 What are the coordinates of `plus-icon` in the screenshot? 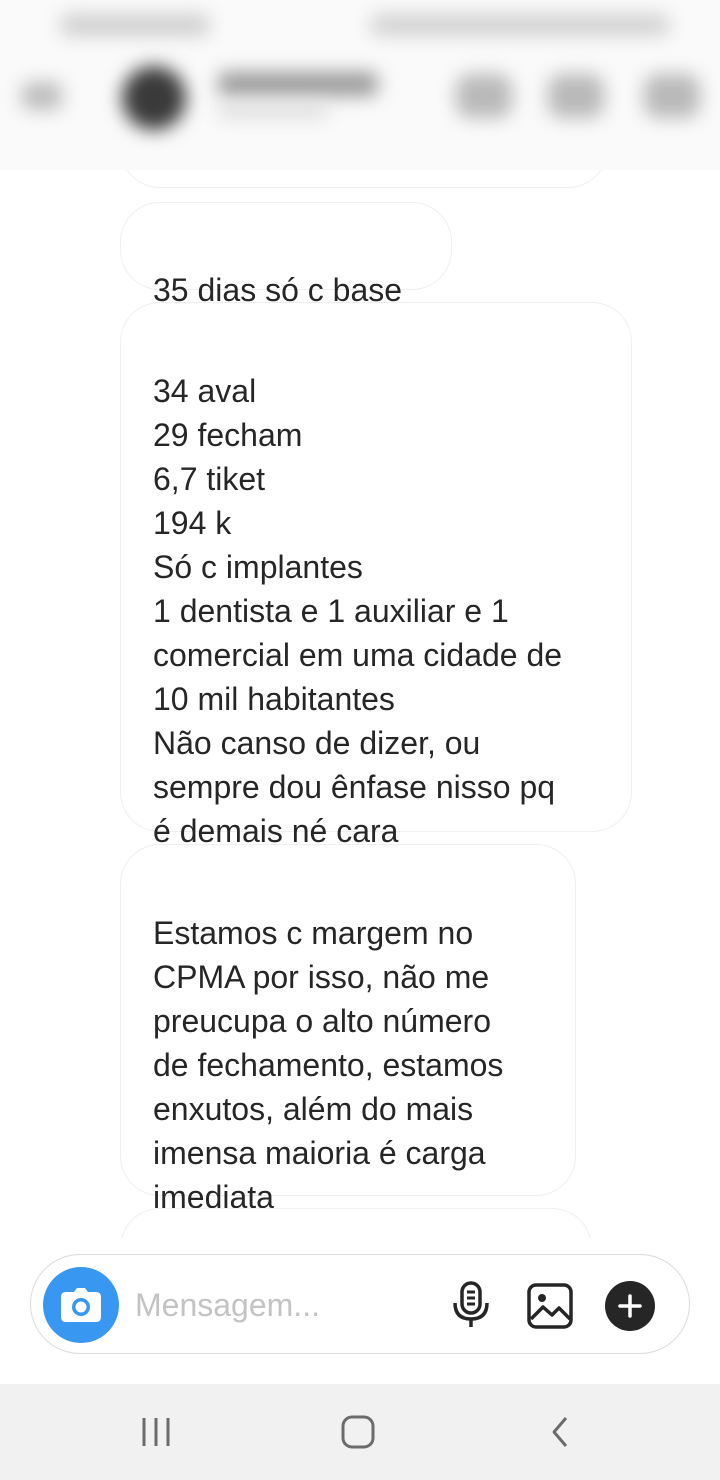 It's located at (630, 1306).